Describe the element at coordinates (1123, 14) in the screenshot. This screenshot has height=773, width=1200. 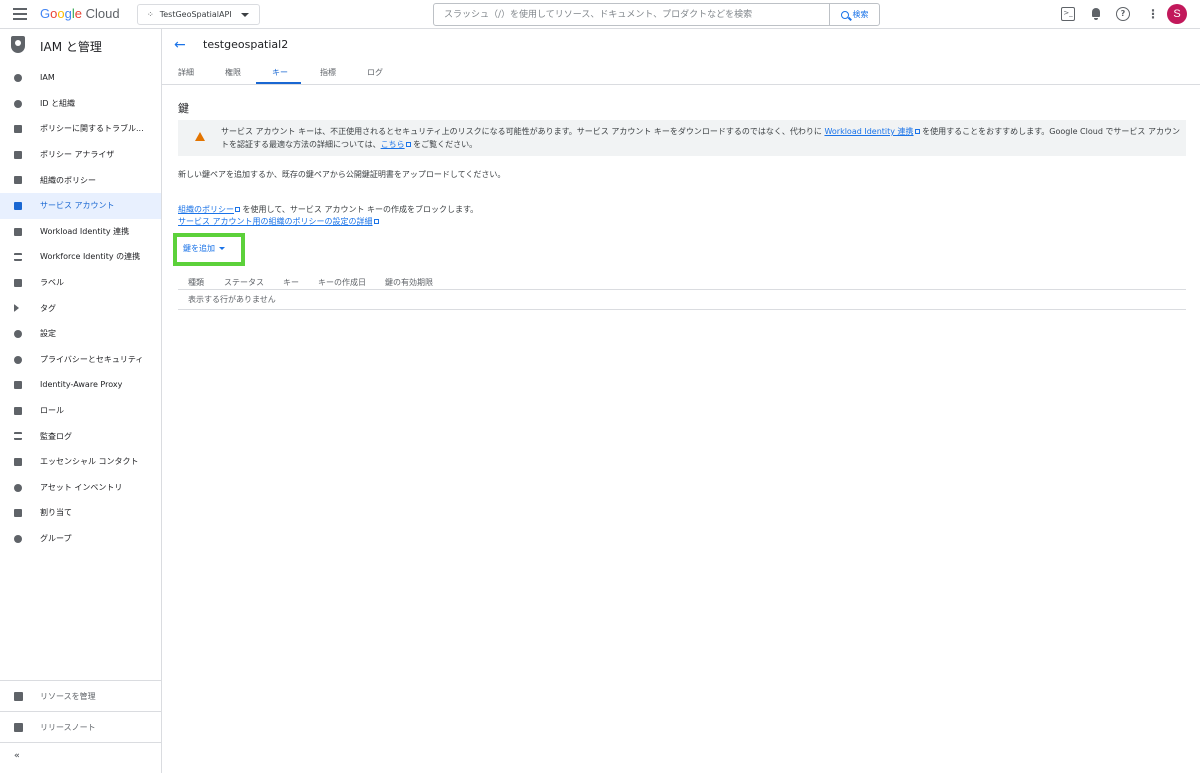
I see `help-icon: ?` at that location.